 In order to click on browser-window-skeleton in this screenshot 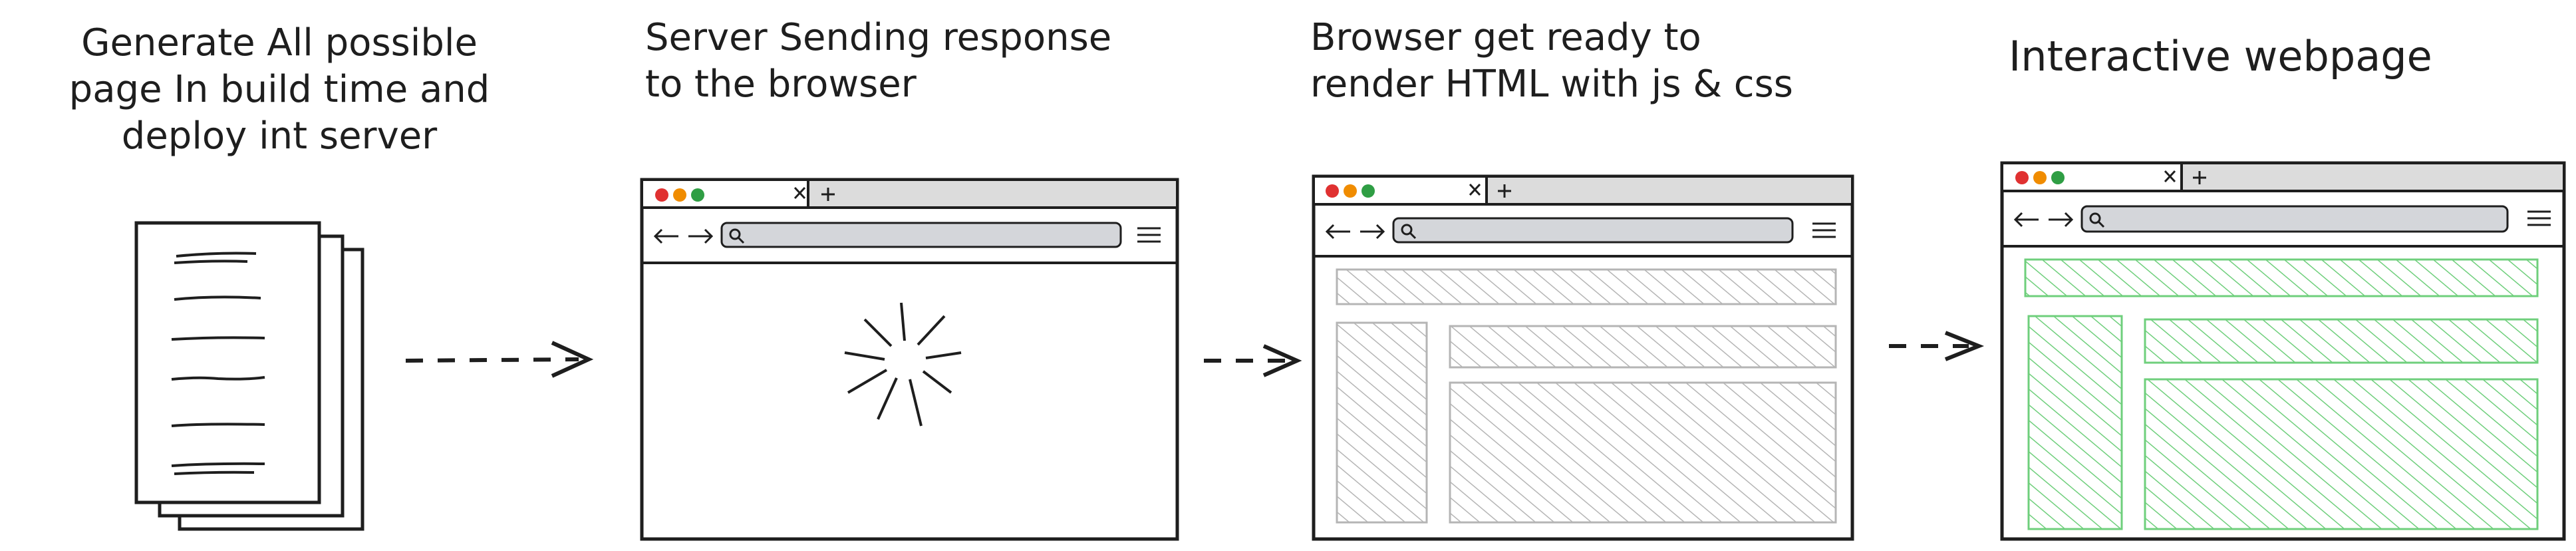, I will do `click(1583, 357)`.